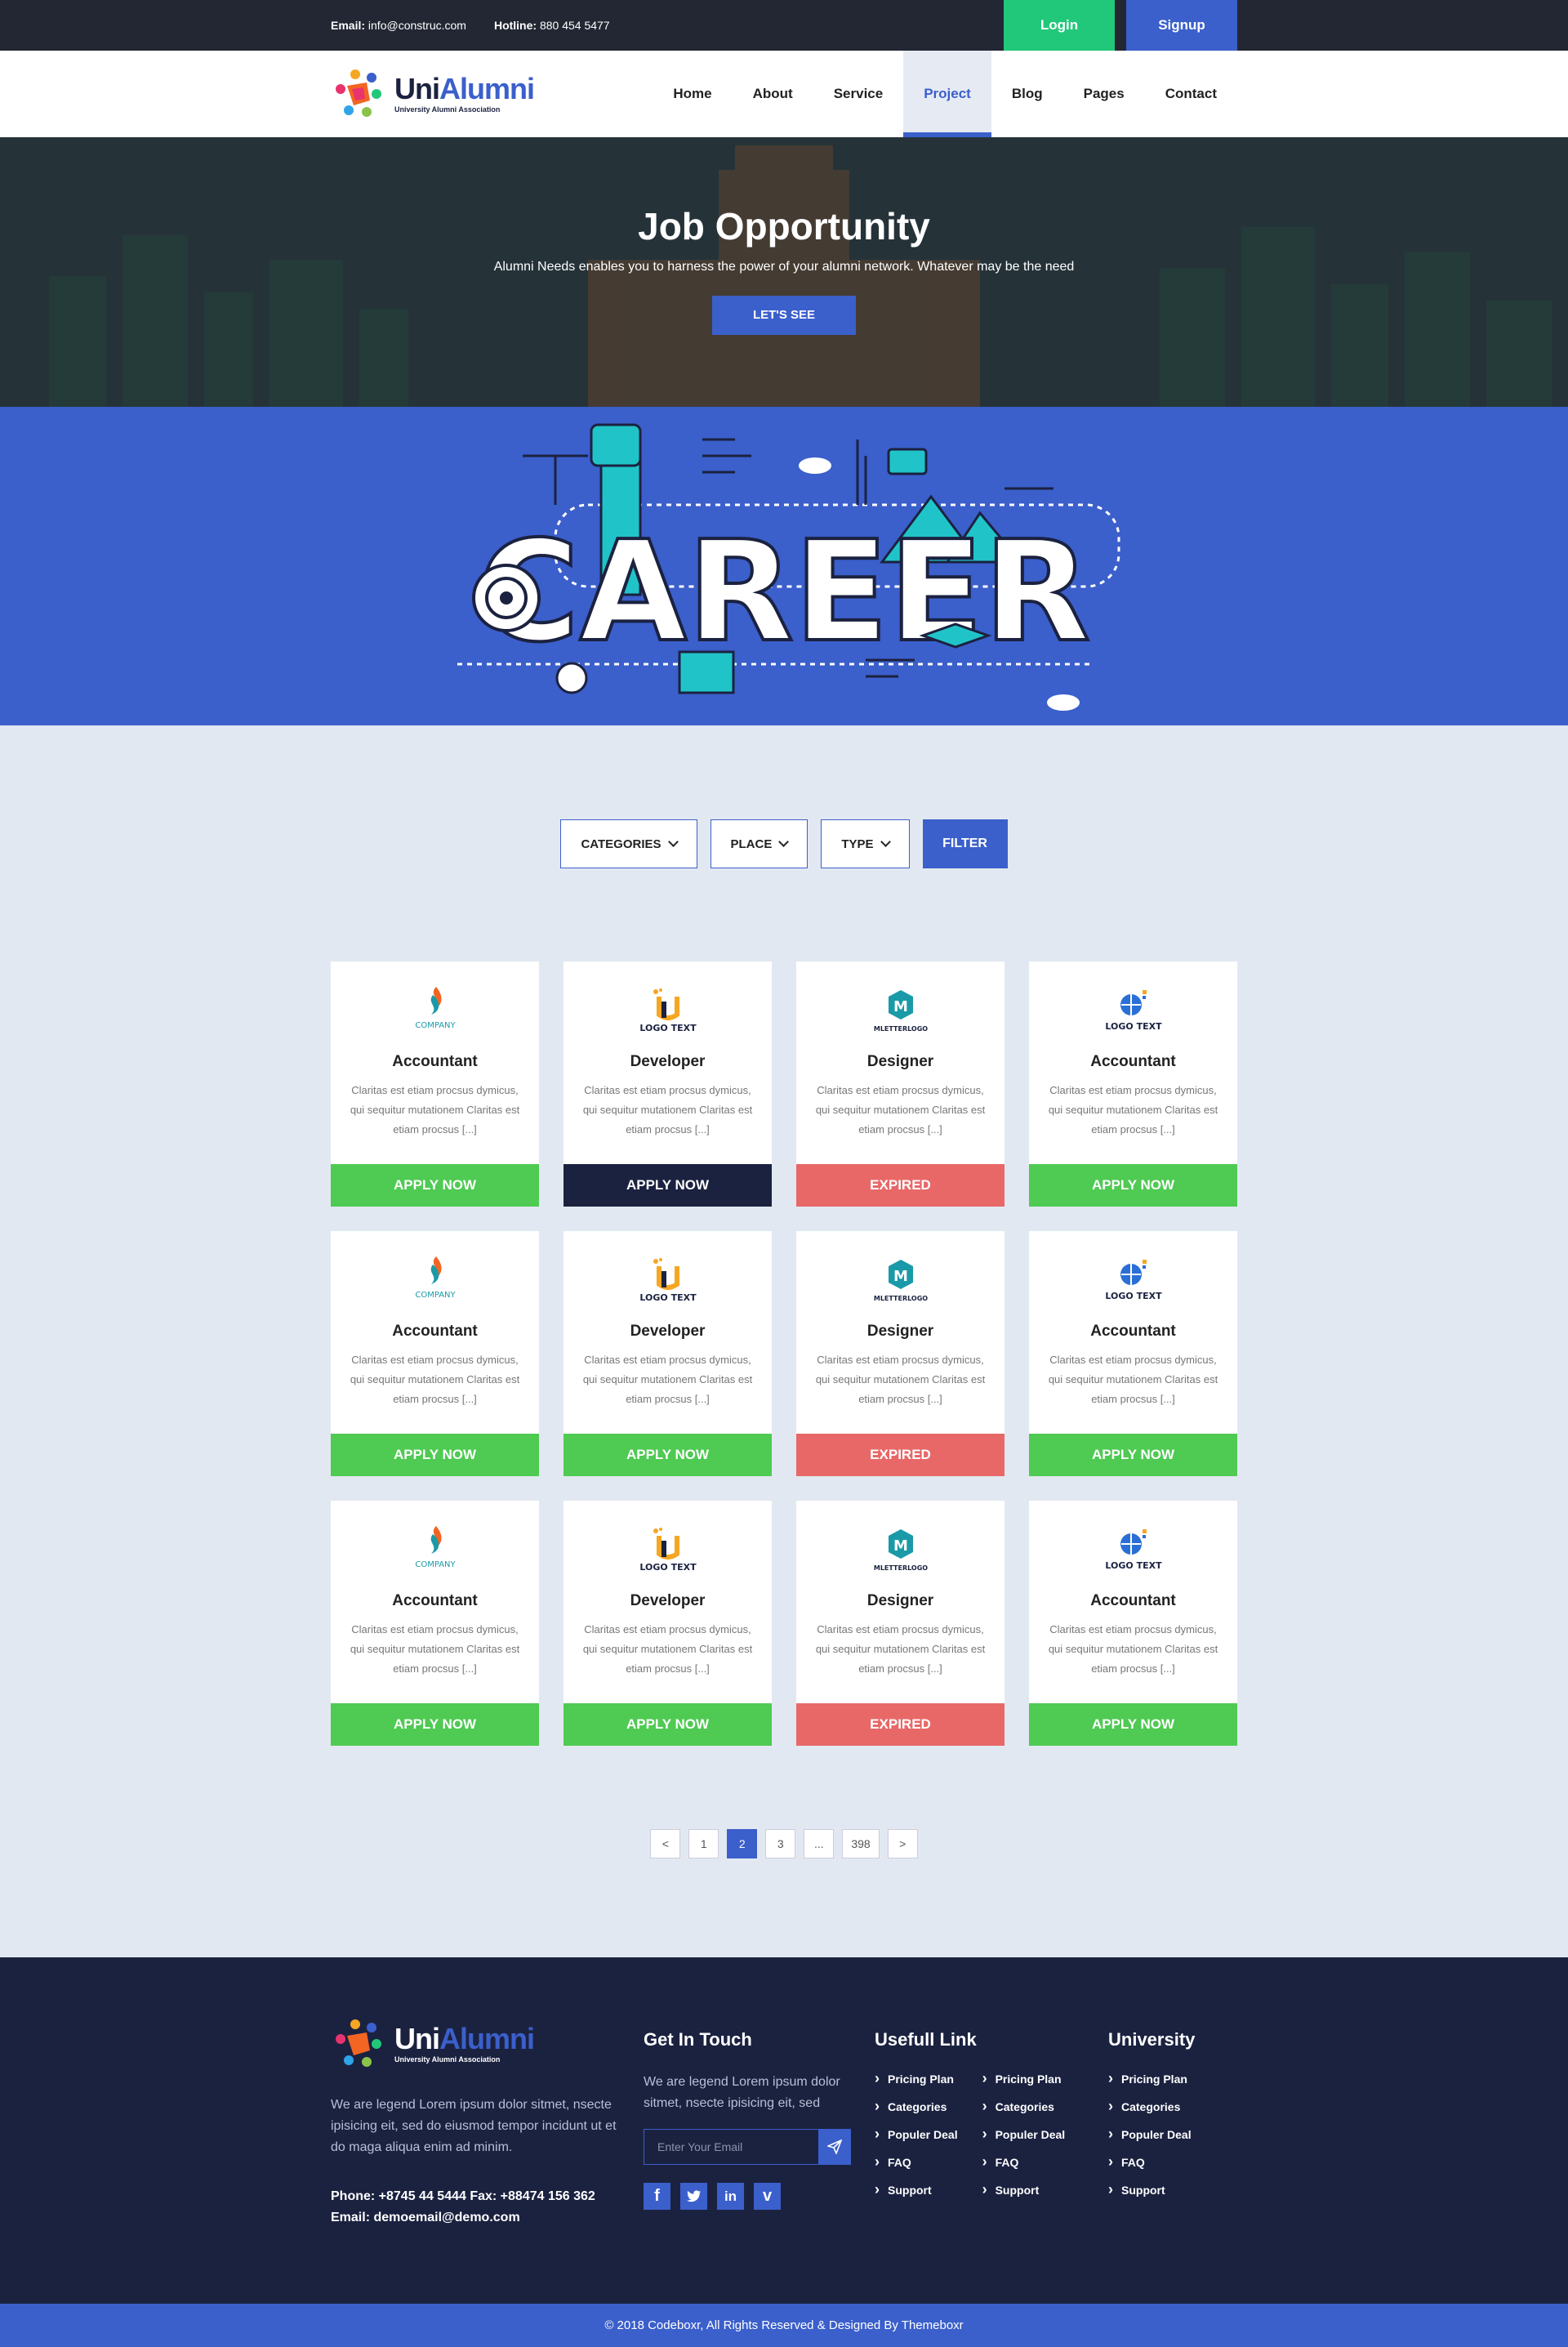 Image resolution: width=1568 pixels, height=2347 pixels. Describe the element at coordinates (965, 843) in the screenshot. I see `filter-button: FILTER` at that location.